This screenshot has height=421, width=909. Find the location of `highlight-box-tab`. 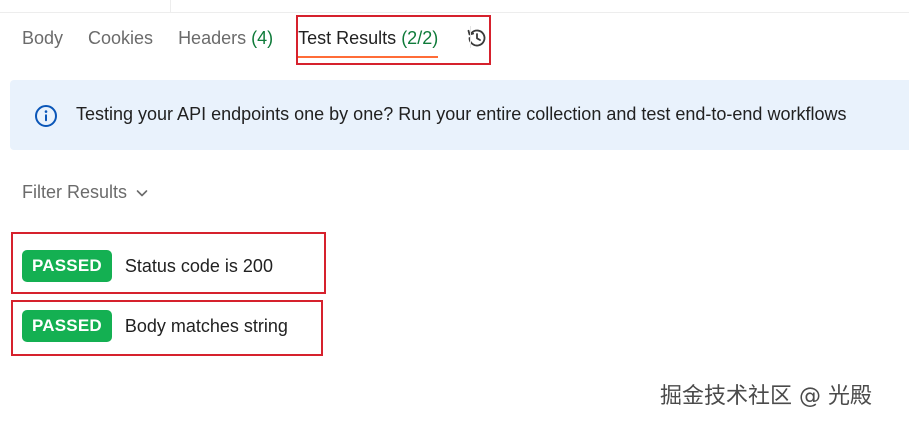

highlight-box-tab is located at coordinates (393, 40).